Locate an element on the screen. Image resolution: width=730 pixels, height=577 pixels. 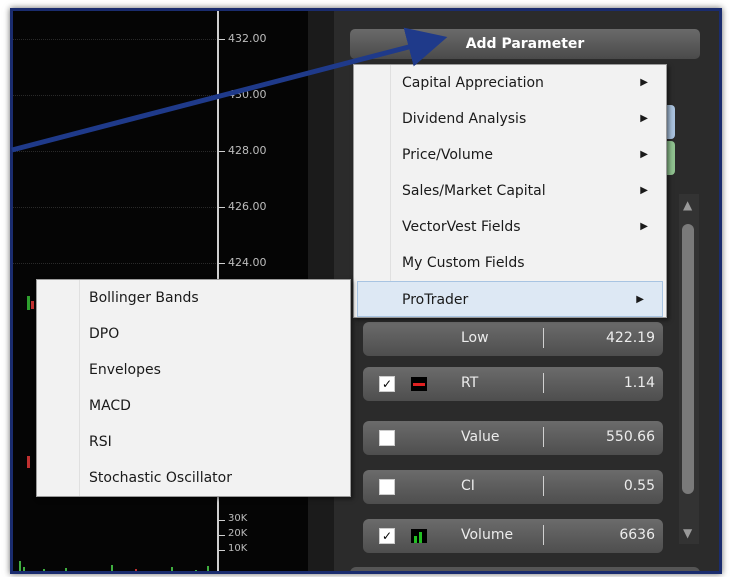
annotation-arrow is located at coordinates (229, 90).